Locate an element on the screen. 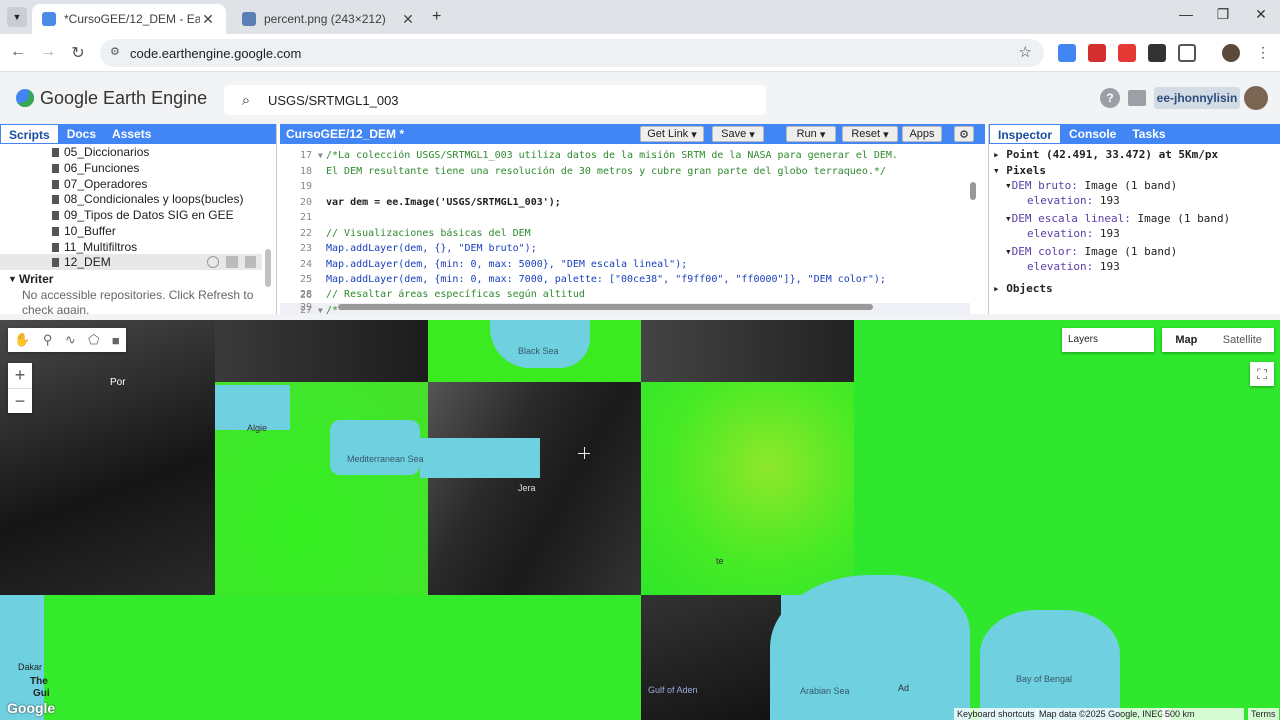 Image resolution: width=1280 pixels, height=720 pixels. objects-row: ▸ Objects is located at coordinates (1023, 288).